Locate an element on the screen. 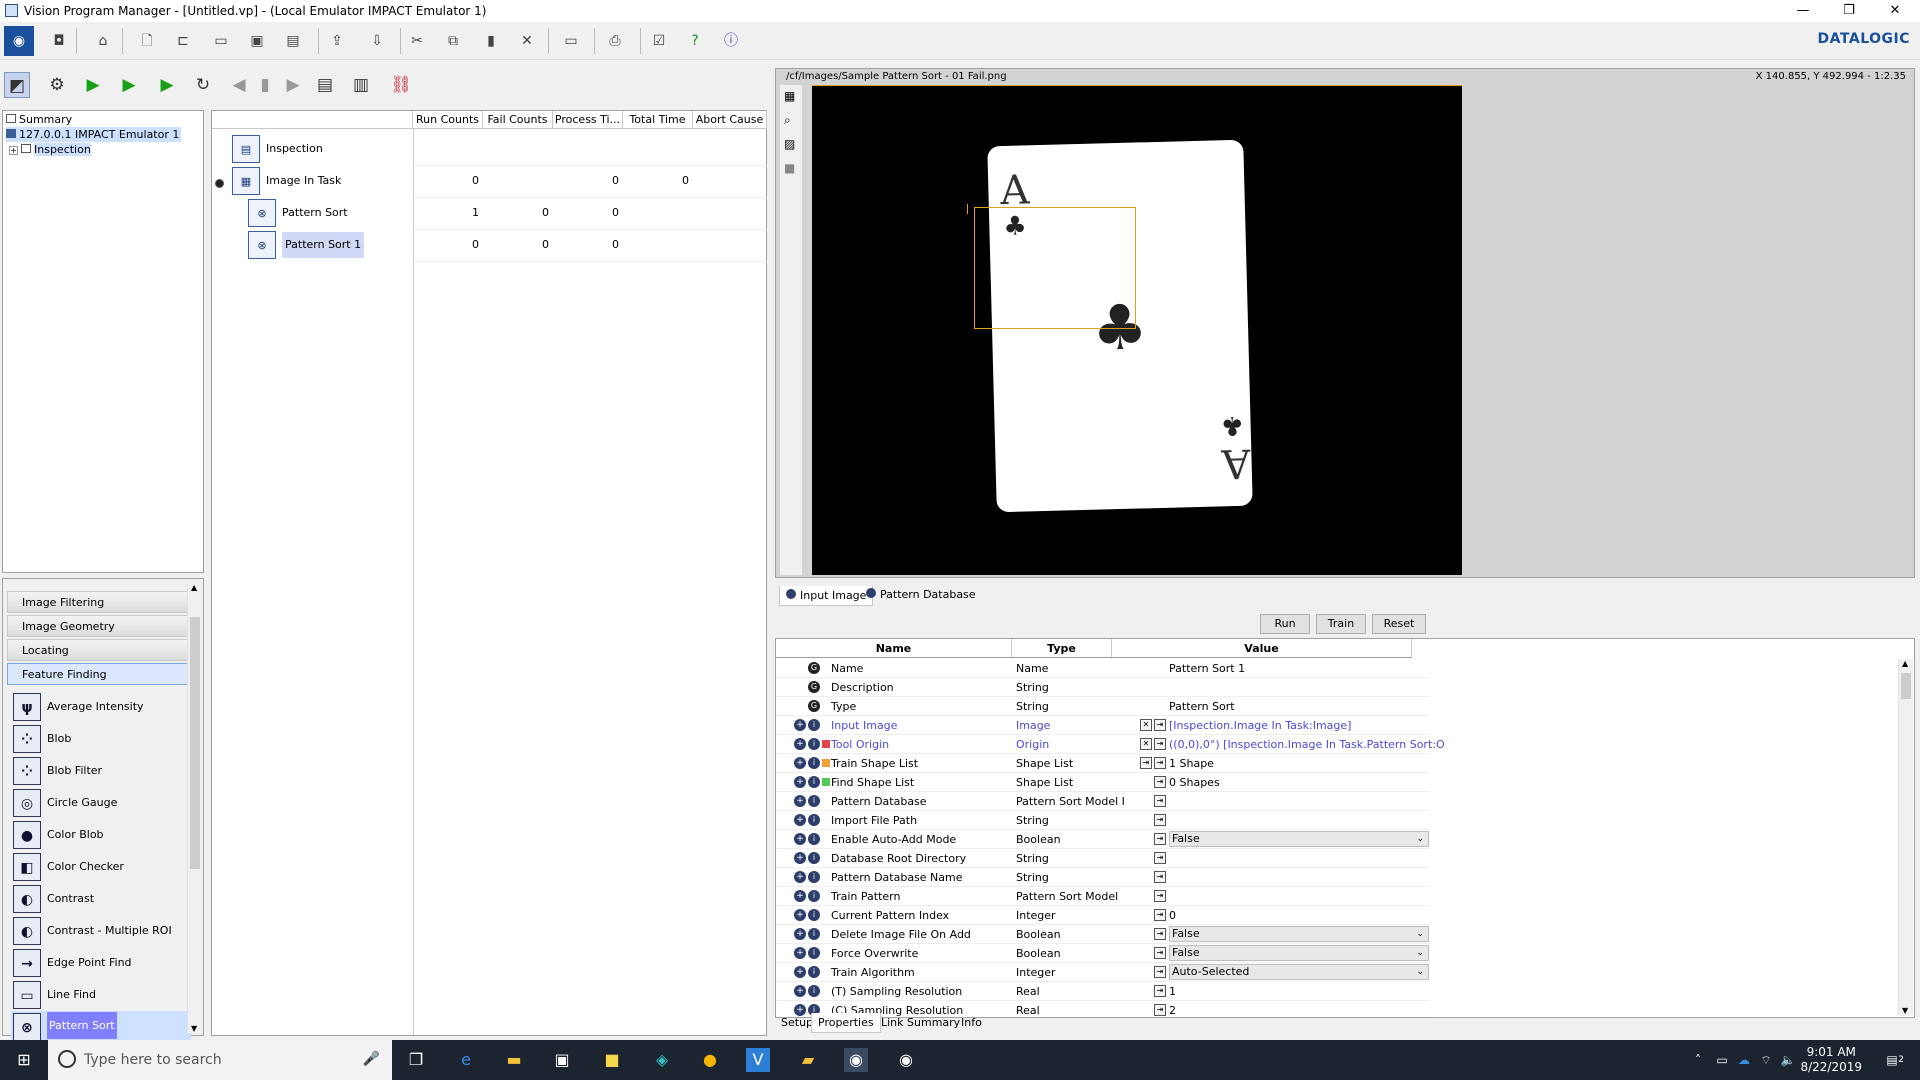 Image resolution: width=1920 pixels, height=1080 pixels. col-value: Value is located at coordinates (1262, 648).